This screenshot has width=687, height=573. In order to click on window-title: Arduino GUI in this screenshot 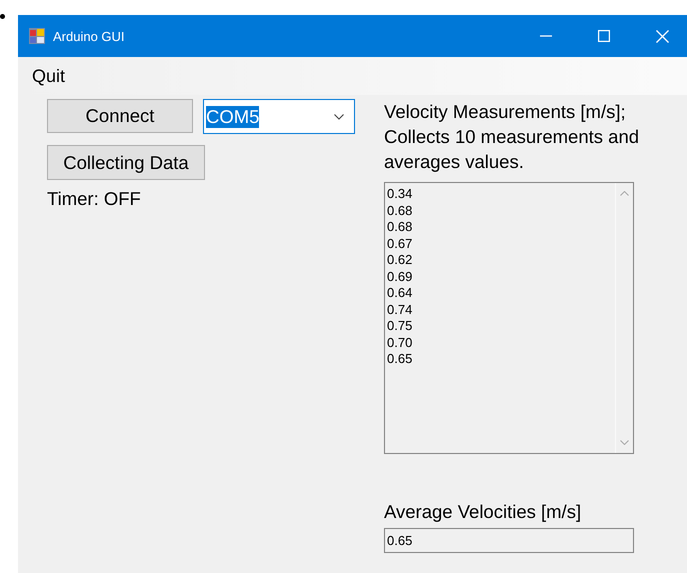, I will do `click(89, 36)`.